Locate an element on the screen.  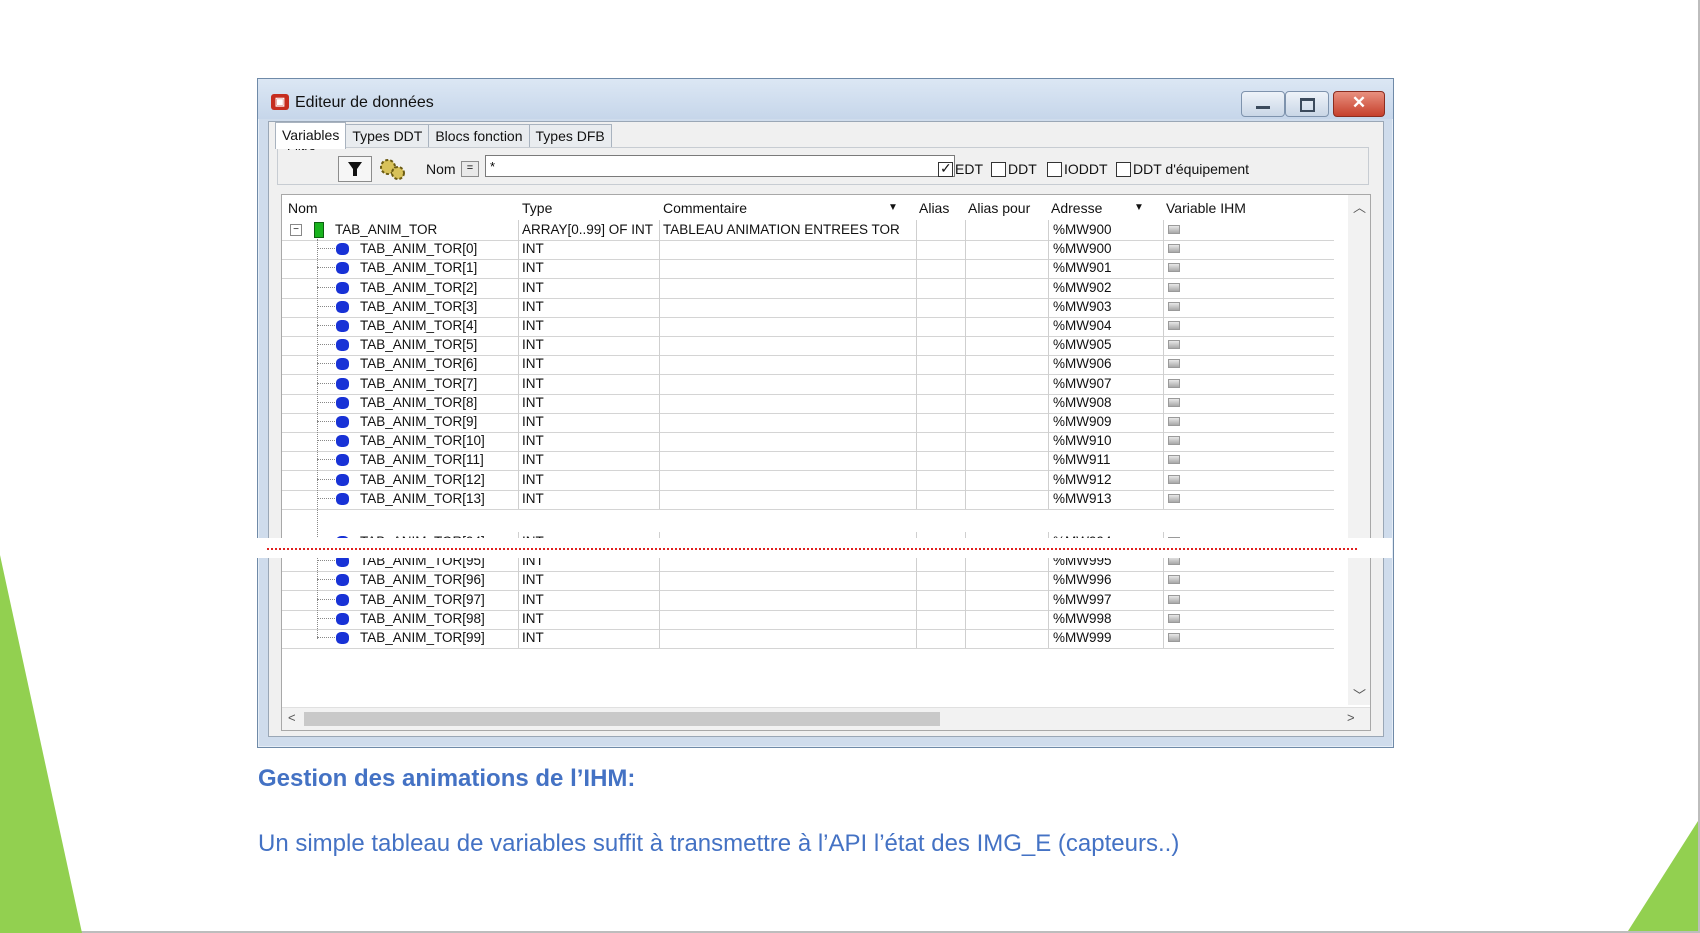
checkbox-ddt: DDT is located at coordinates (1014, 169).